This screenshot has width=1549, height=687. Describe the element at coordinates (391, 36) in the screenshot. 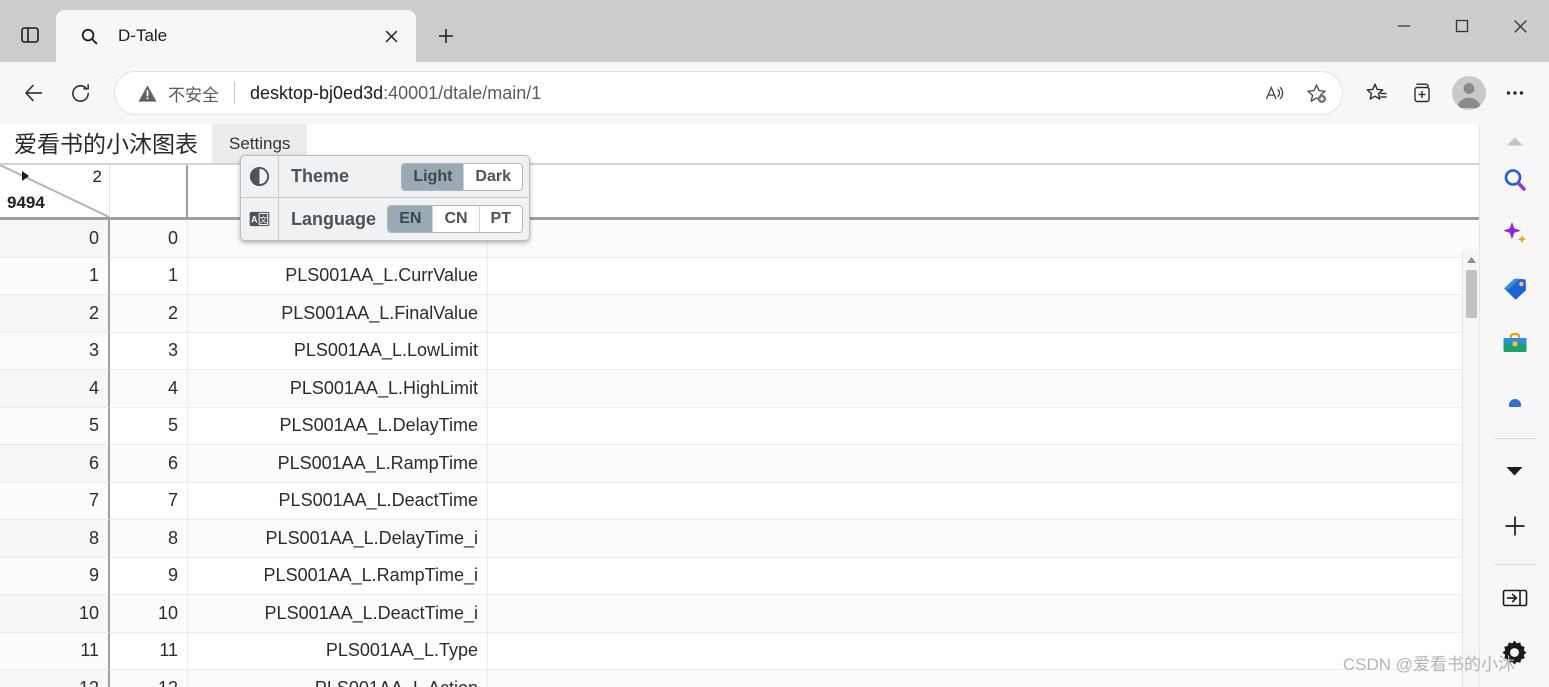

I see `close-icon` at that location.